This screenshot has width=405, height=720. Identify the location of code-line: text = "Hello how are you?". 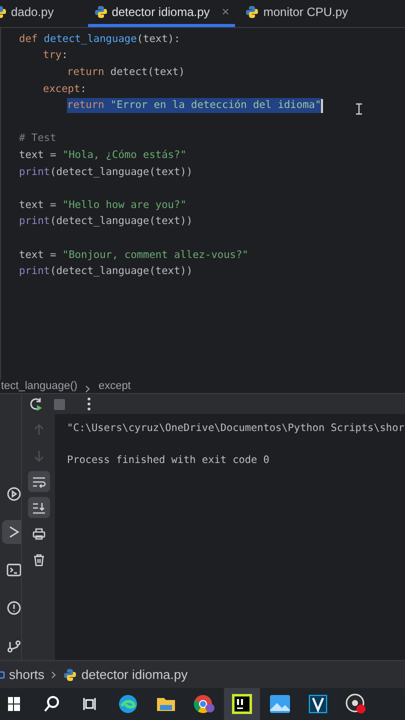
(102, 205).